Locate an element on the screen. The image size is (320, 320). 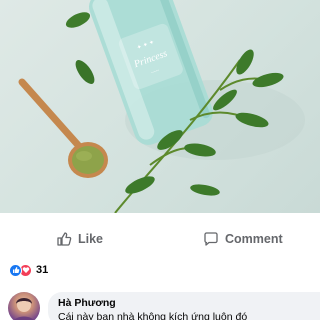
like-button: Like is located at coordinates (79, 239).